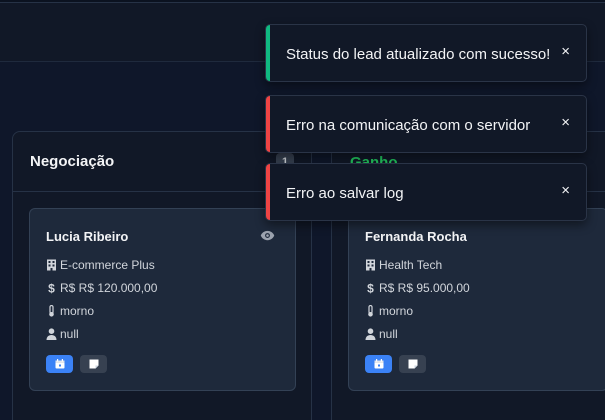 Image resolution: width=605 pixels, height=420 pixels. I want to click on toast-error: Erro na comunicação com o servidor ×, so click(426, 124).